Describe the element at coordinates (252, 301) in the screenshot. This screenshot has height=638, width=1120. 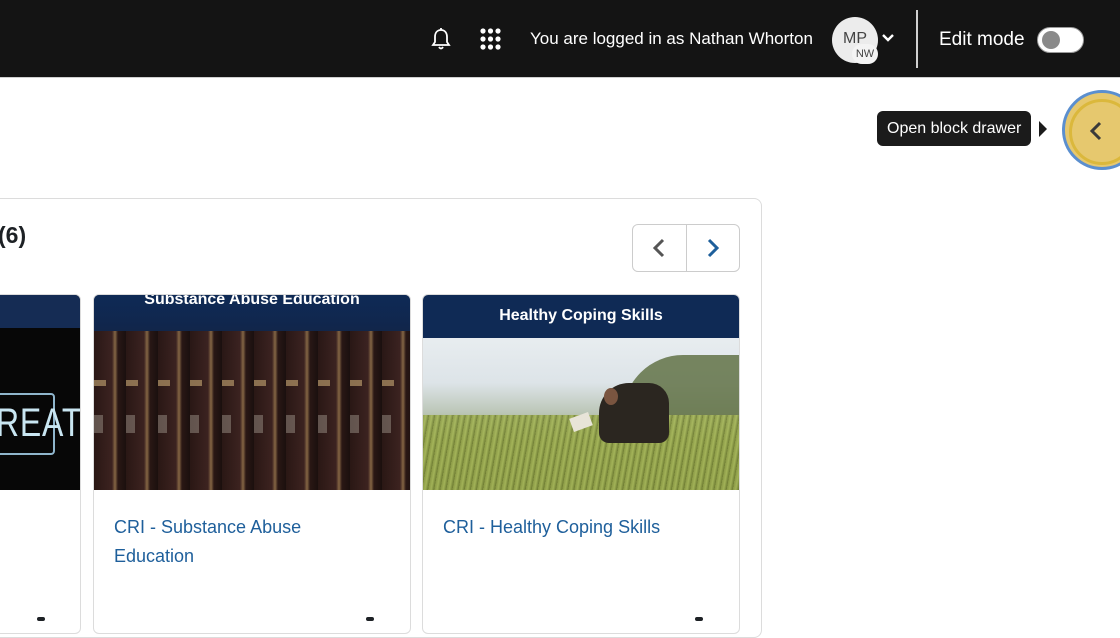
I see `card-banner-text: Substance Abuse Education` at that location.